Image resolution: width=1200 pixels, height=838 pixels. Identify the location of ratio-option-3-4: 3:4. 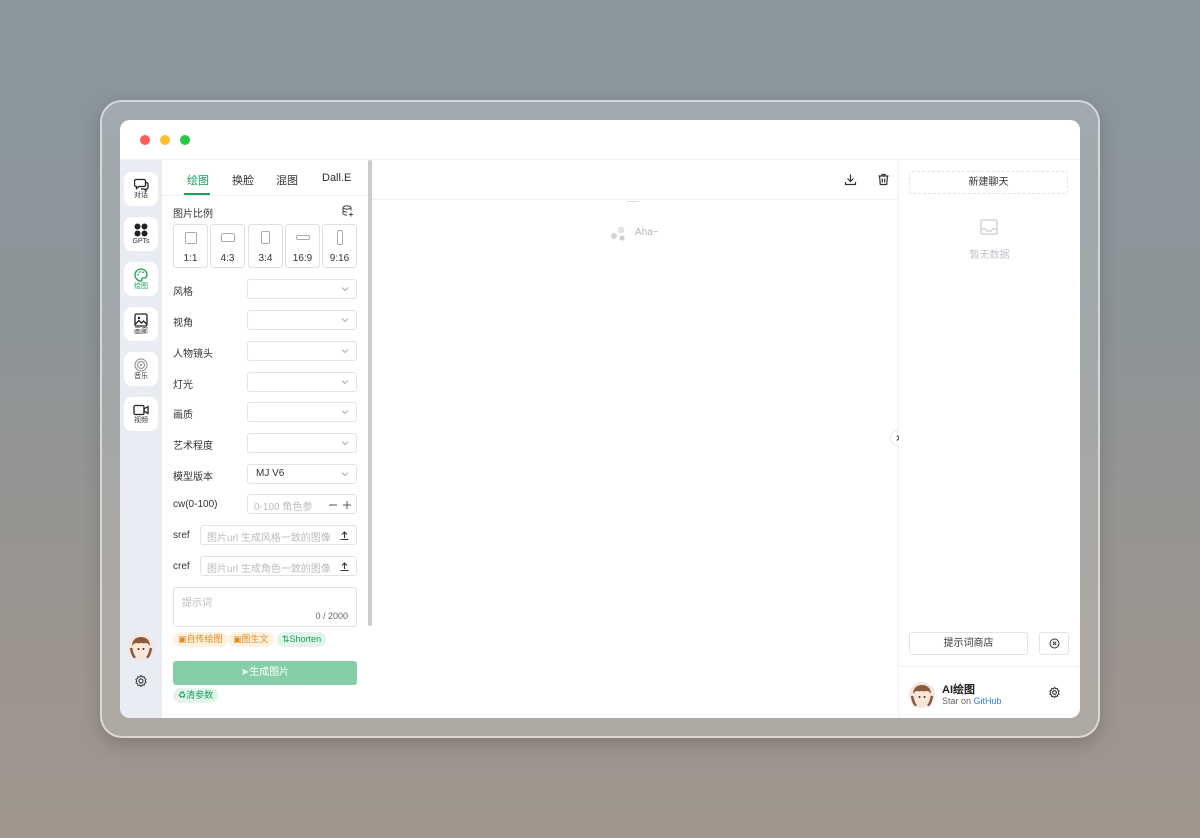
(265, 246).